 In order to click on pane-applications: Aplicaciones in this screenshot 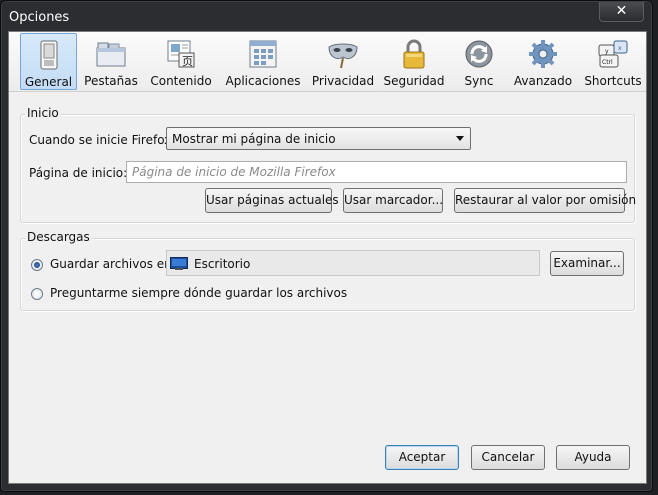, I will do `click(263, 61)`.